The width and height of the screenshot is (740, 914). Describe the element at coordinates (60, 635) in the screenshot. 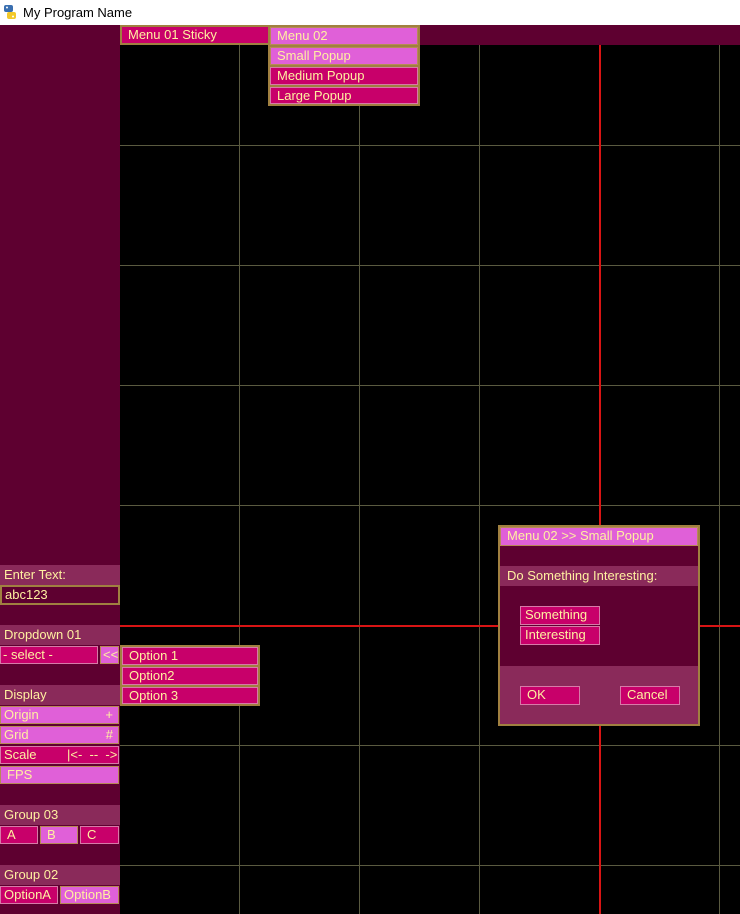

I see `dropdown-label: Dropdown 01` at that location.